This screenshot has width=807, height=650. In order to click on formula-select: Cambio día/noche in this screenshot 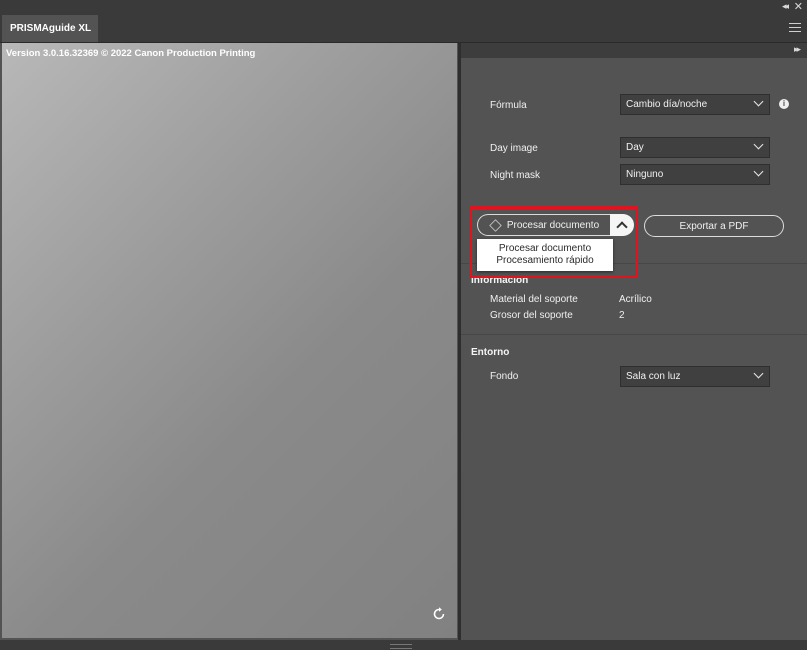, I will do `click(695, 104)`.